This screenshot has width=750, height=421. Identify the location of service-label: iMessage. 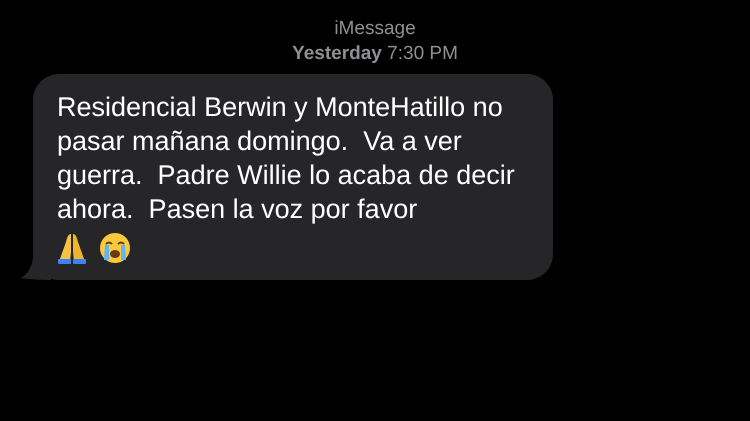
(375, 29).